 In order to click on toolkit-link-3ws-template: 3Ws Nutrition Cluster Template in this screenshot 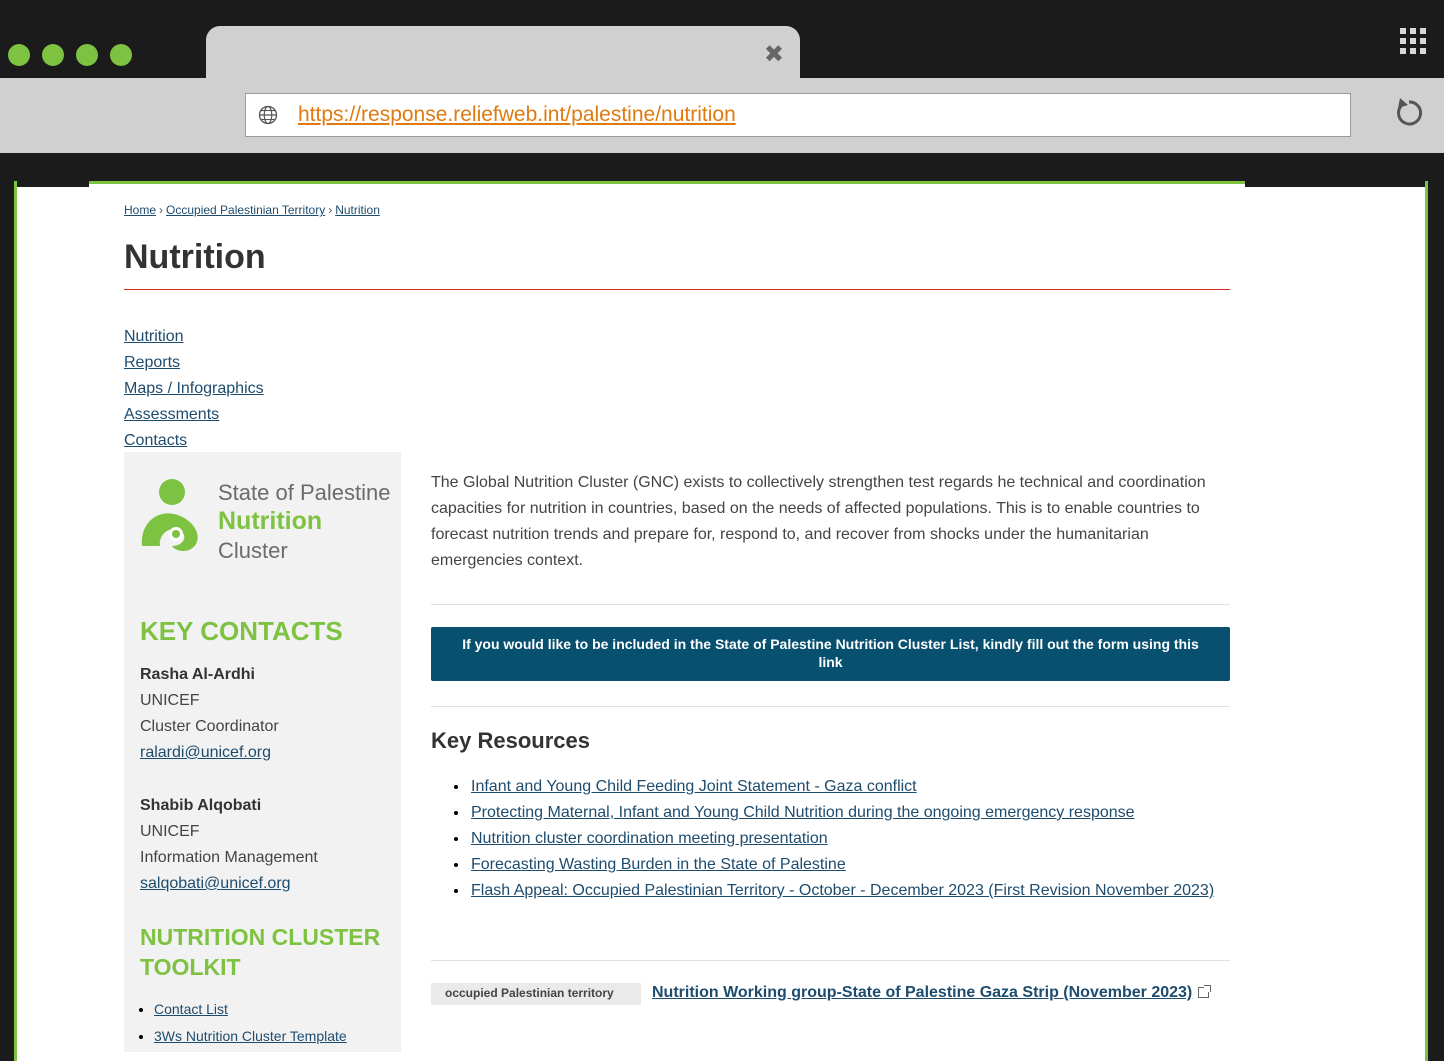, I will do `click(250, 1036)`.